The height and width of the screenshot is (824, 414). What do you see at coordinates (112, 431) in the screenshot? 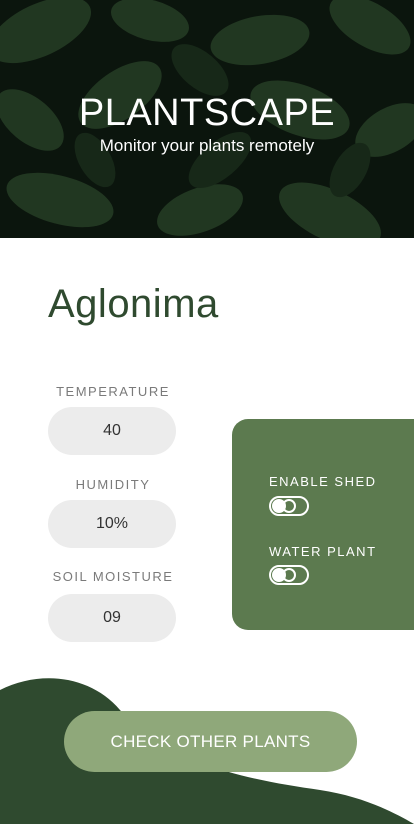
I see `temperature-value: 40` at bounding box center [112, 431].